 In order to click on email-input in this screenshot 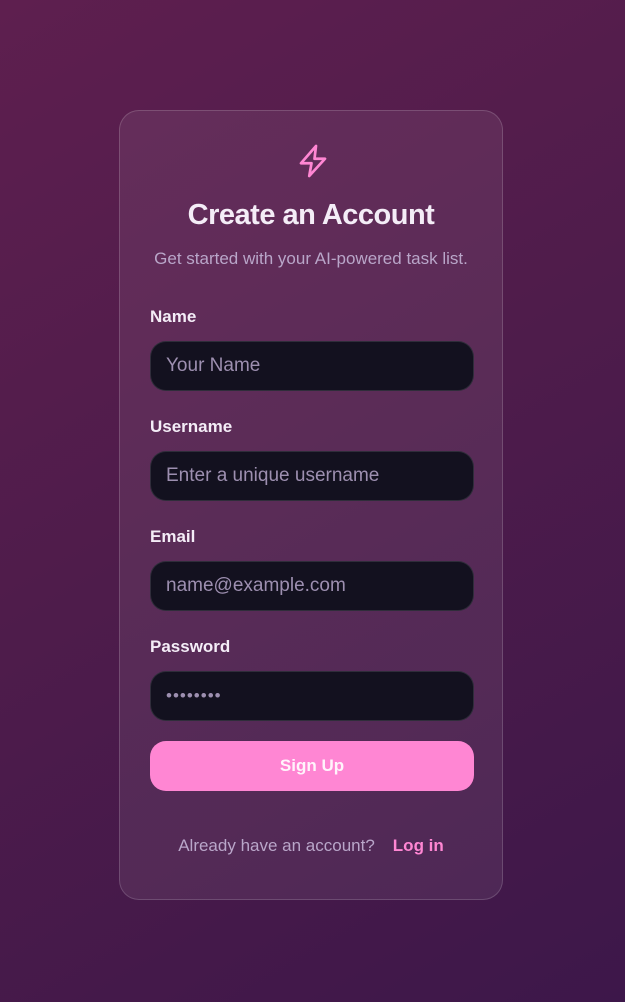, I will do `click(312, 586)`.